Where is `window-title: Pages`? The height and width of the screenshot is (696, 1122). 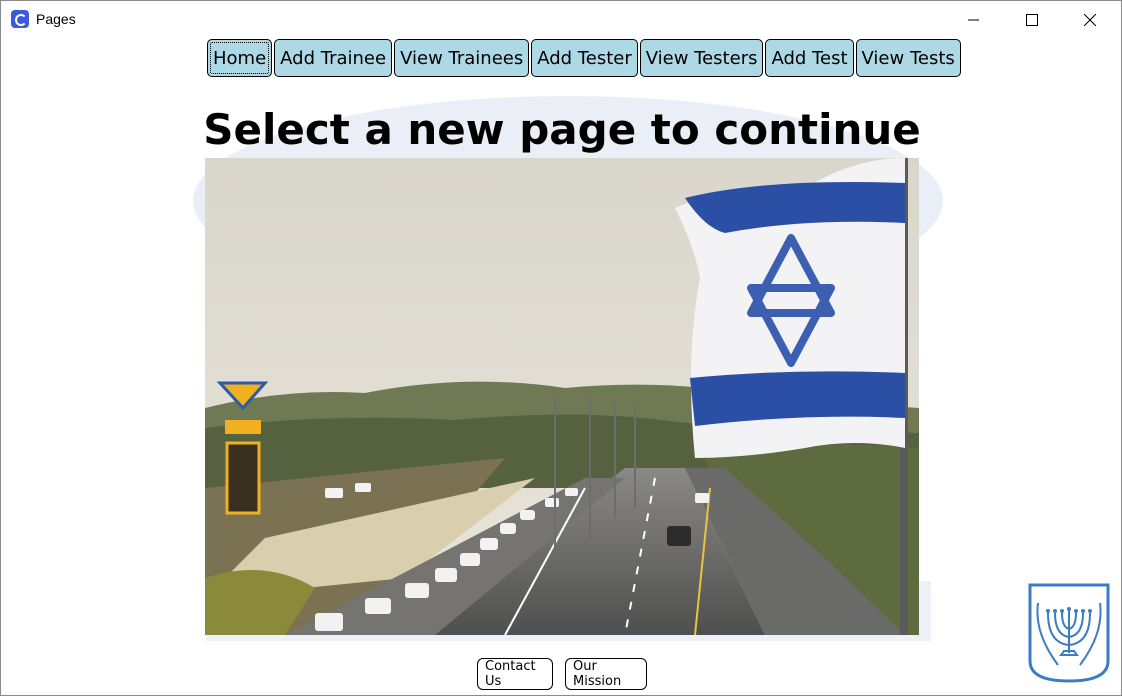
window-title: Pages is located at coordinates (56, 19).